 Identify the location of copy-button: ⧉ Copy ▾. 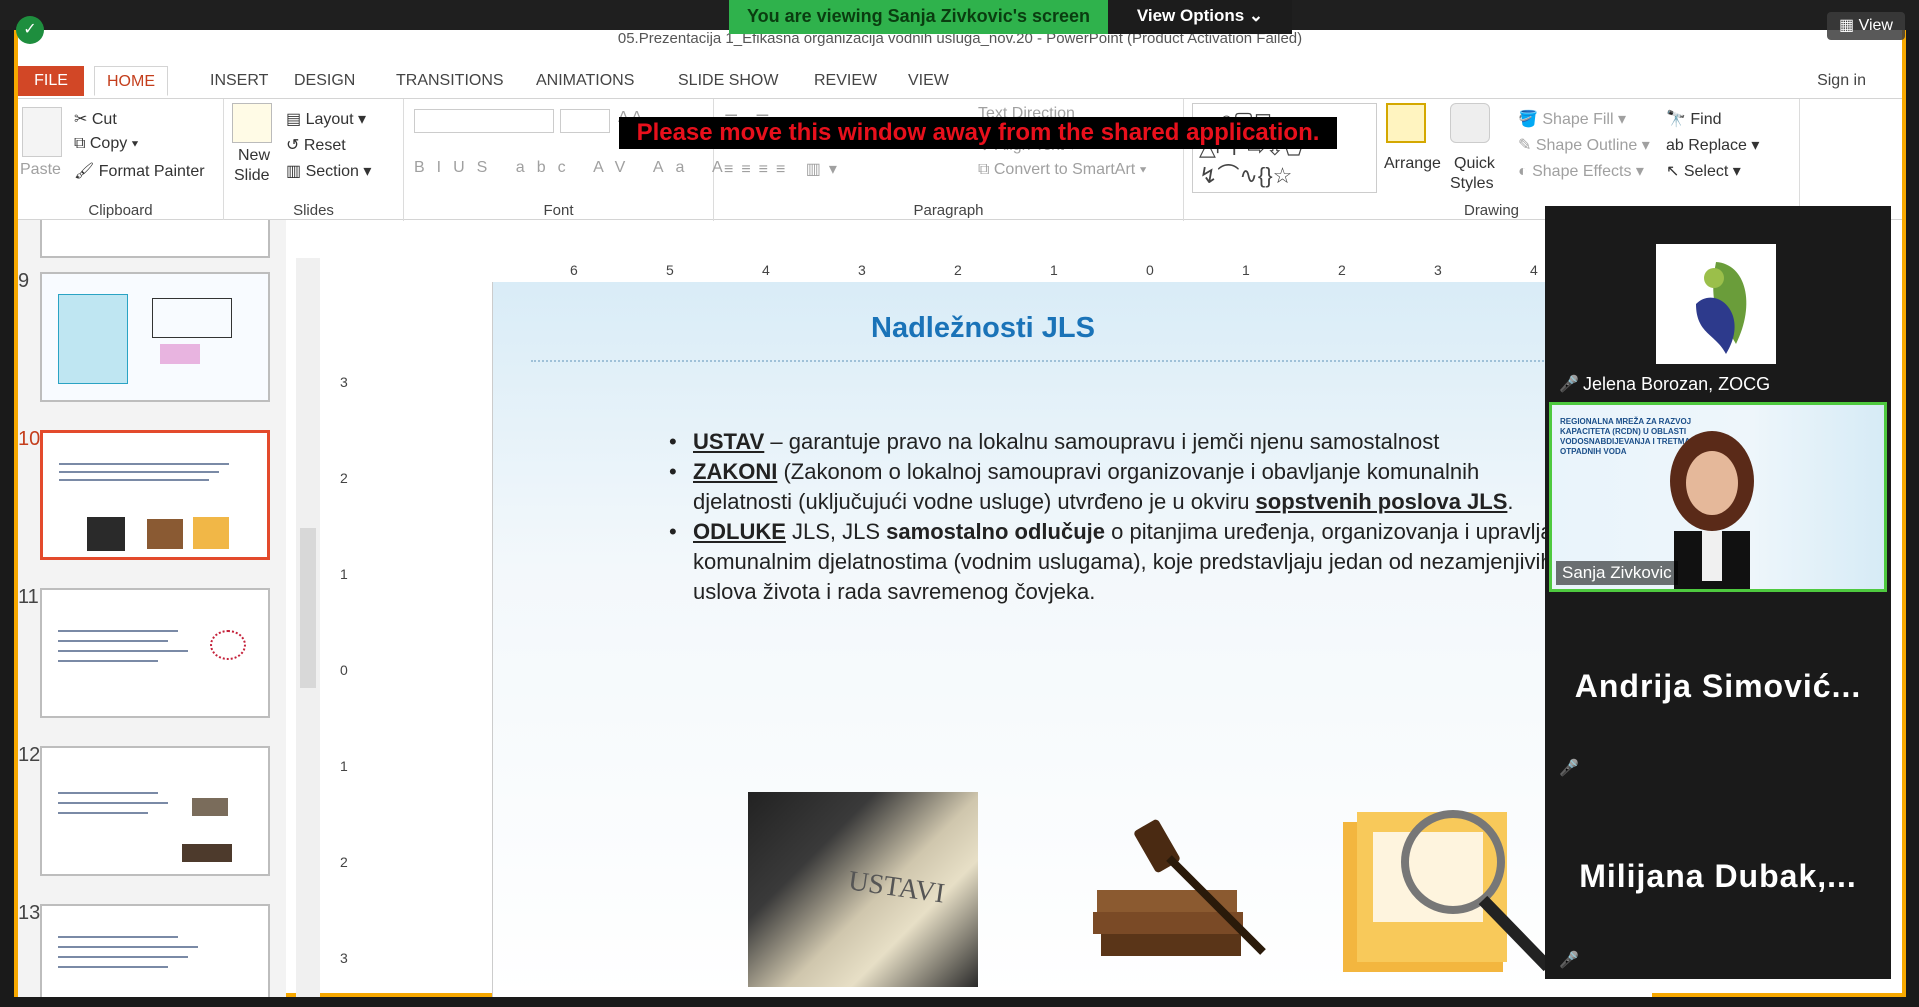
(106, 144).